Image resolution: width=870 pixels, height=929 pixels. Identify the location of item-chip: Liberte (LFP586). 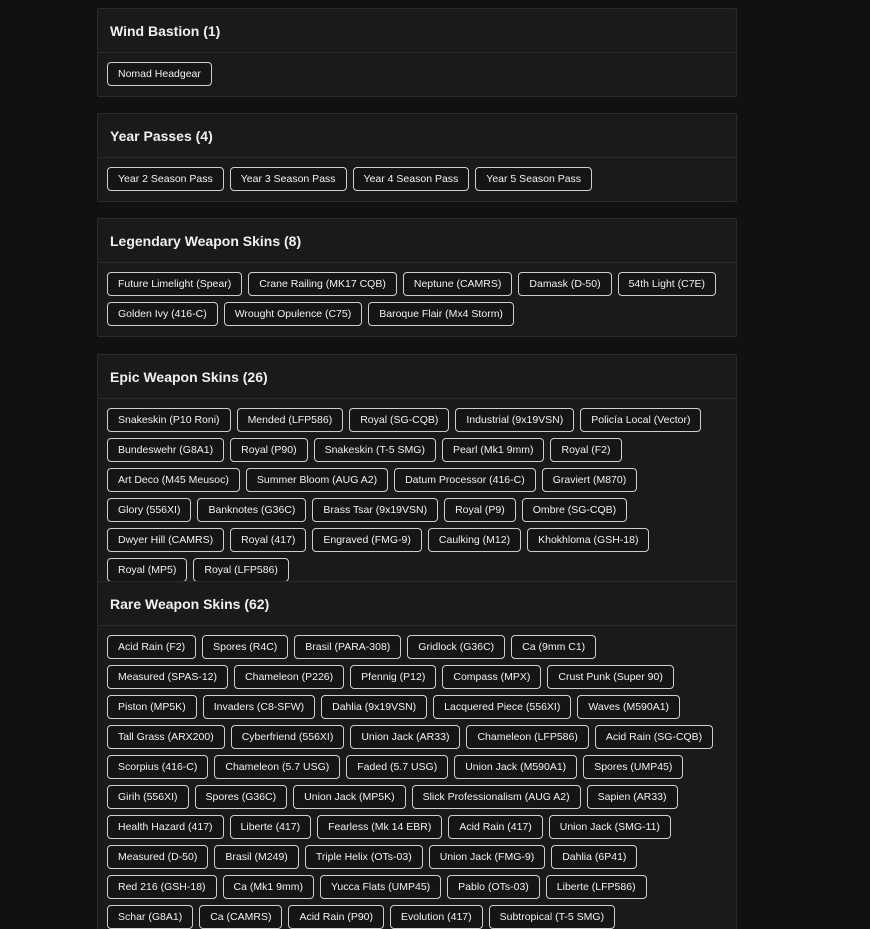
(596, 887).